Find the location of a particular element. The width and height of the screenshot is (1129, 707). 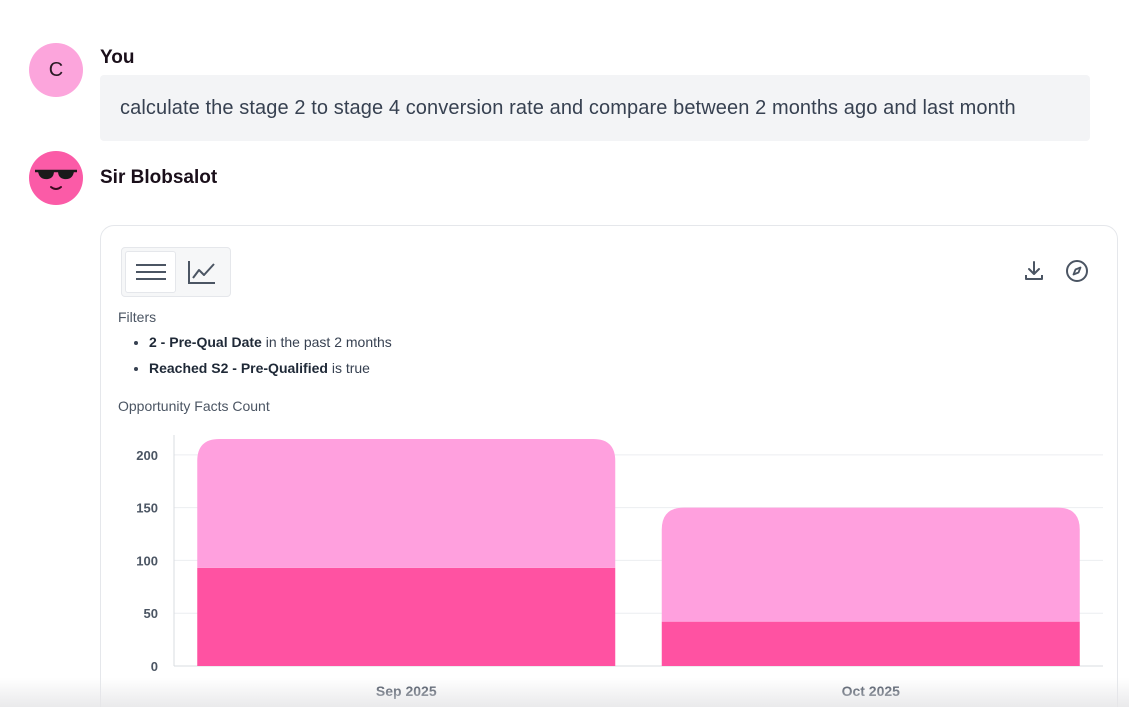

filter-item: 2 - Pre-Qual Date in the past 2 months is located at coordinates (270, 342).